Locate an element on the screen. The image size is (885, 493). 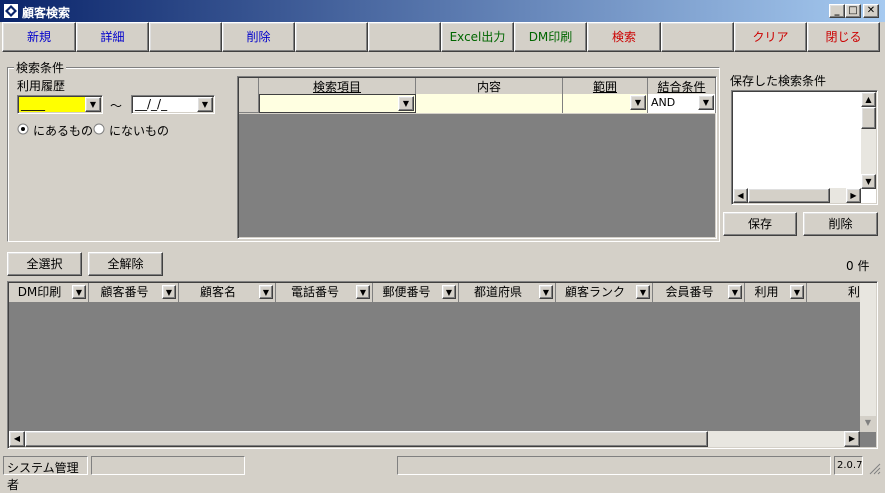
cell-range: ▼ is located at coordinates (605, 103).